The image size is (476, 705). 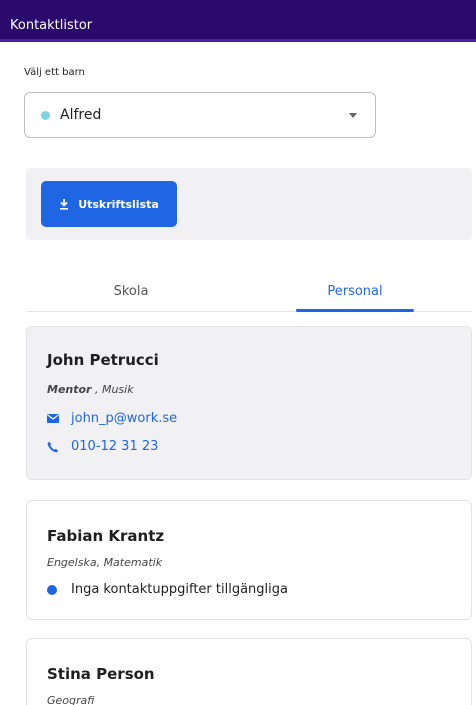 What do you see at coordinates (355, 310) in the screenshot?
I see `active-tab-indicator` at bounding box center [355, 310].